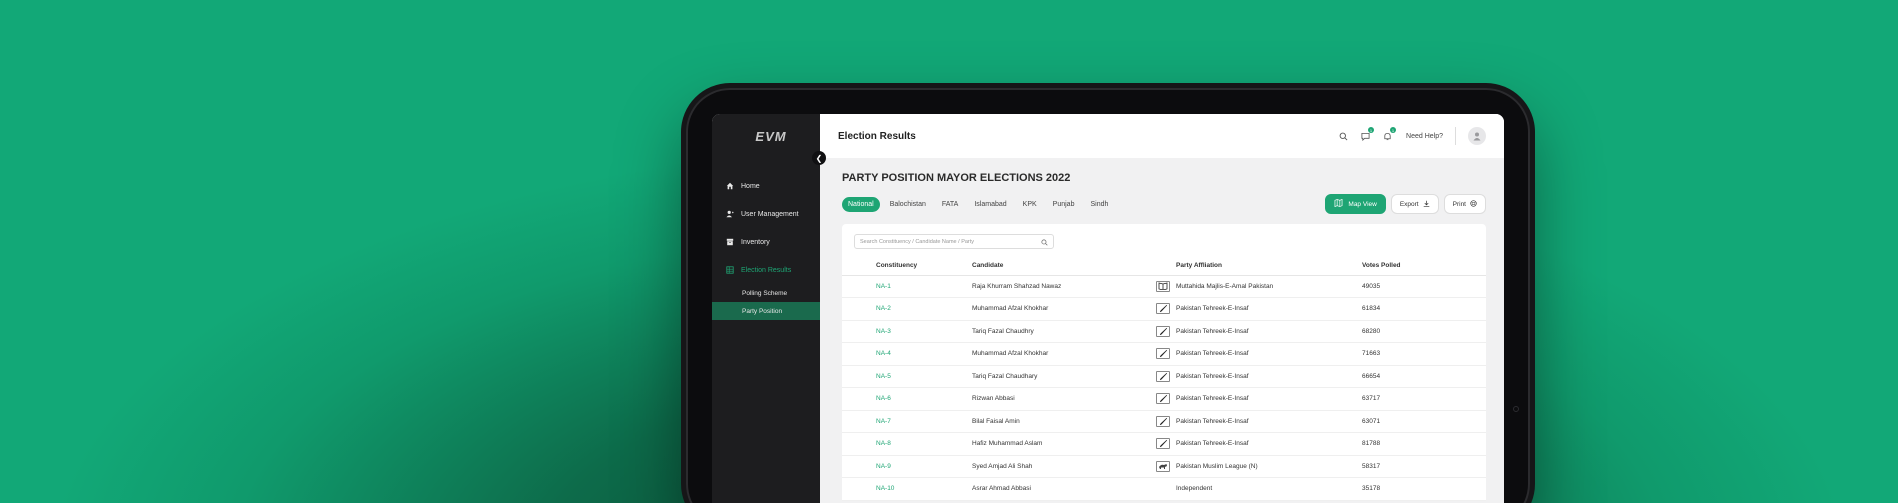  What do you see at coordinates (1099, 204) in the screenshot?
I see `tab-sindh: Sindh` at bounding box center [1099, 204].